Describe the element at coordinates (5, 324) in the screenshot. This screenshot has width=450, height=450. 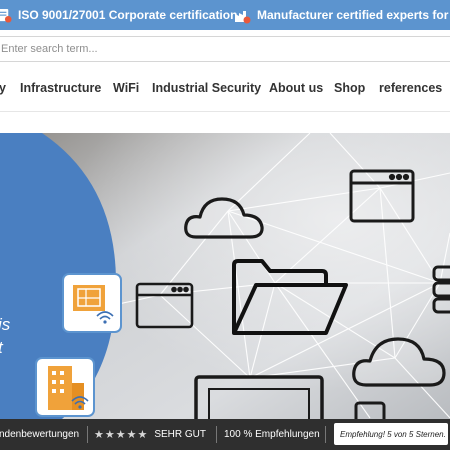
I see `hero-text-fragment-1: is` at that location.